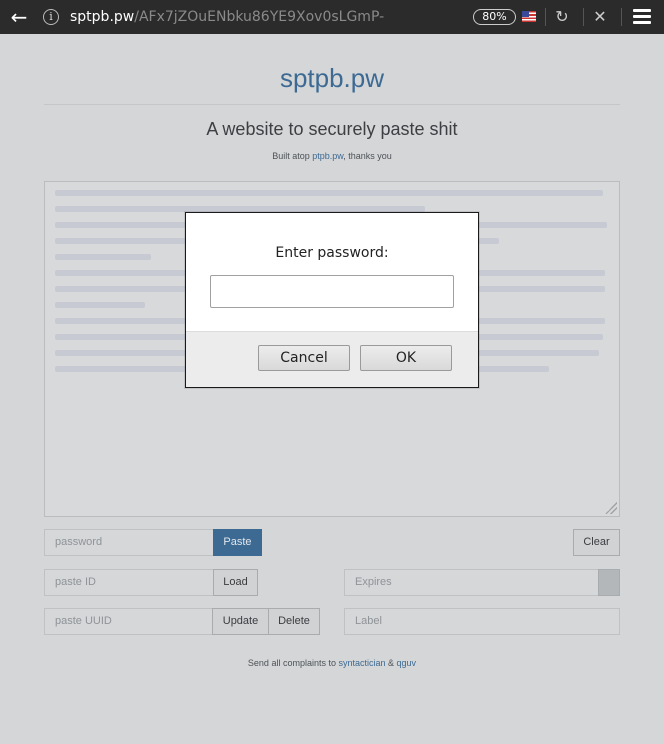  What do you see at coordinates (332, 104) in the screenshot?
I see `divider` at bounding box center [332, 104].